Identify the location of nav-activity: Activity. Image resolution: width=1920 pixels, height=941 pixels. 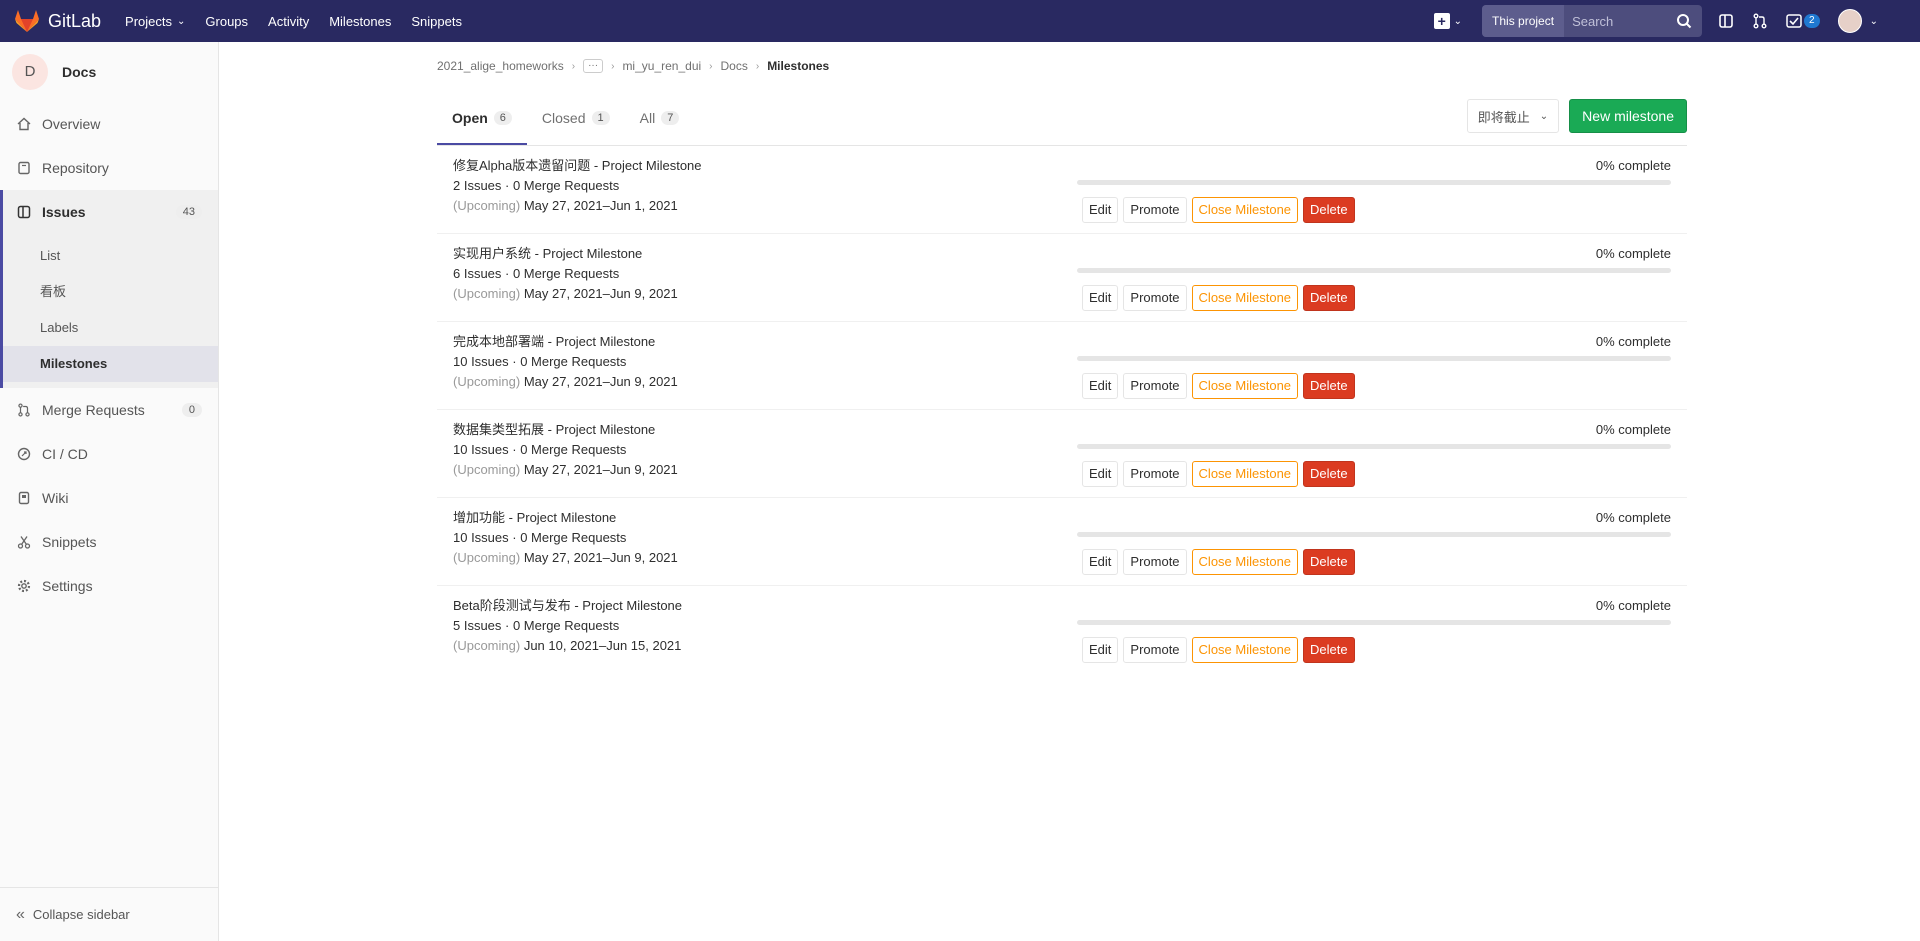
(288, 21).